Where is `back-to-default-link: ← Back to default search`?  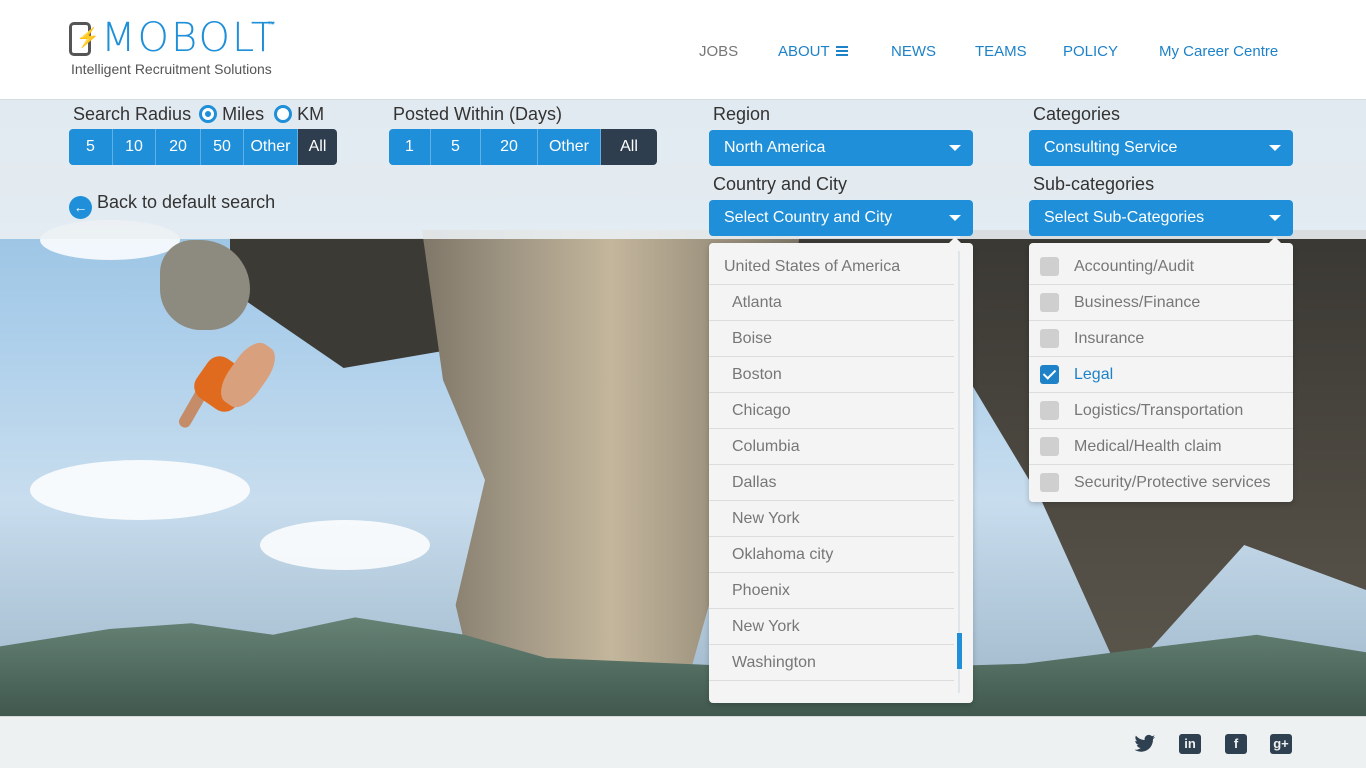 back-to-default-link: ← Back to default search is located at coordinates (172, 205).